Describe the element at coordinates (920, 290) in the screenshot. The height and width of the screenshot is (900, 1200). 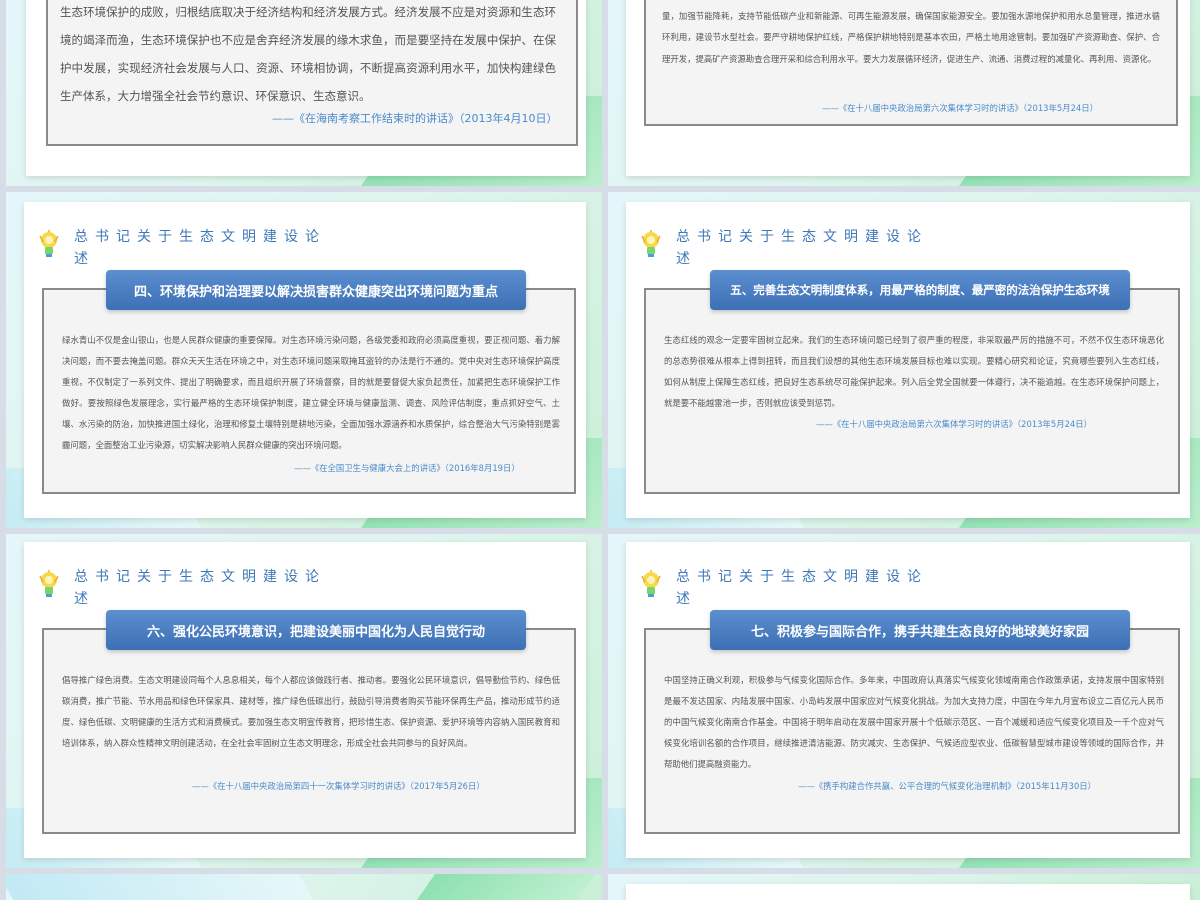
I see `section-banner: 五、完善生态文明制度体系，用最严格的制度、最严密的法治保护生态环境` at that location.